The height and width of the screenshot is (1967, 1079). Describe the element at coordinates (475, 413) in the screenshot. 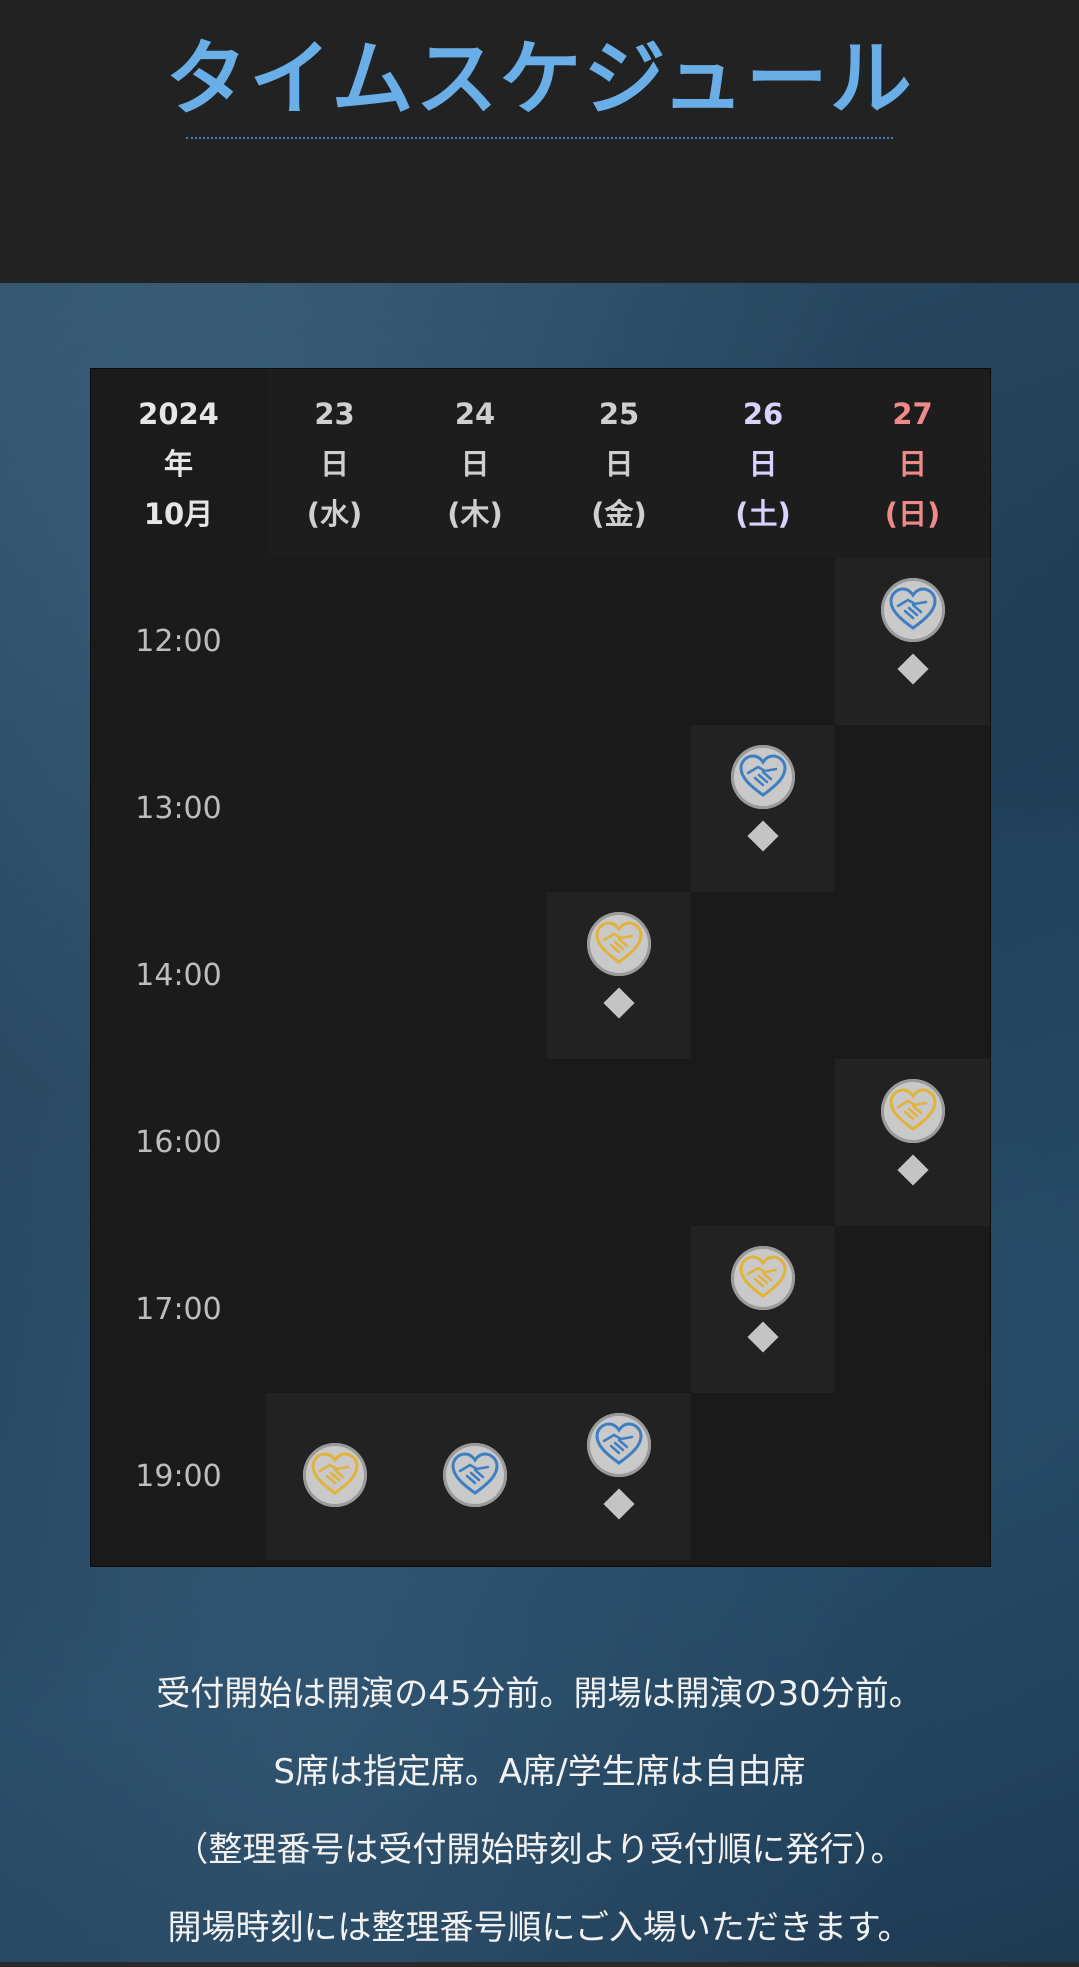

I see `day-number: 24` at that location.